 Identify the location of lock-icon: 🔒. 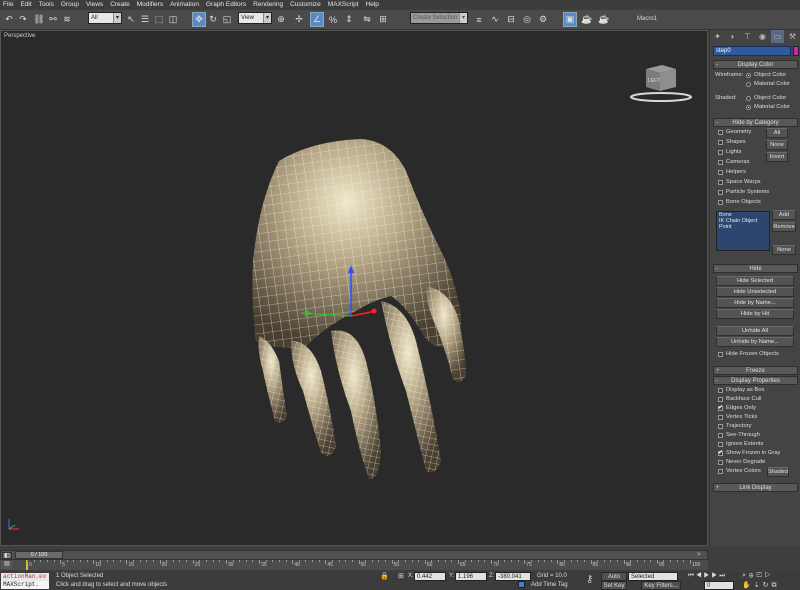
(384, 576).